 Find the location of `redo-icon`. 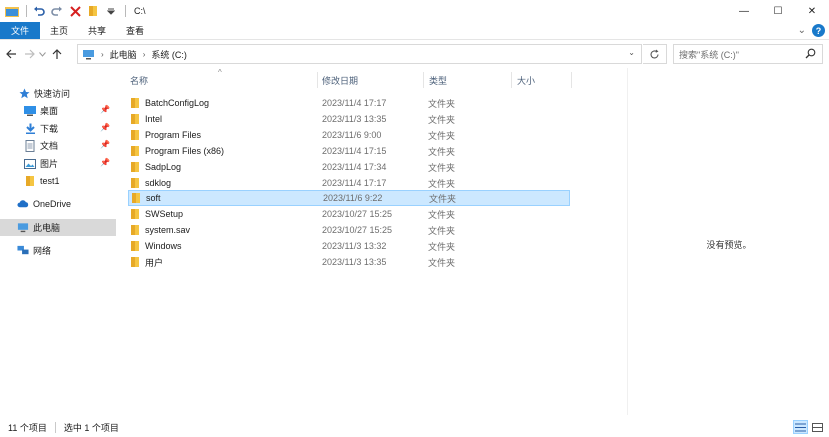

redo-icon is located at coordinates (57, 11).